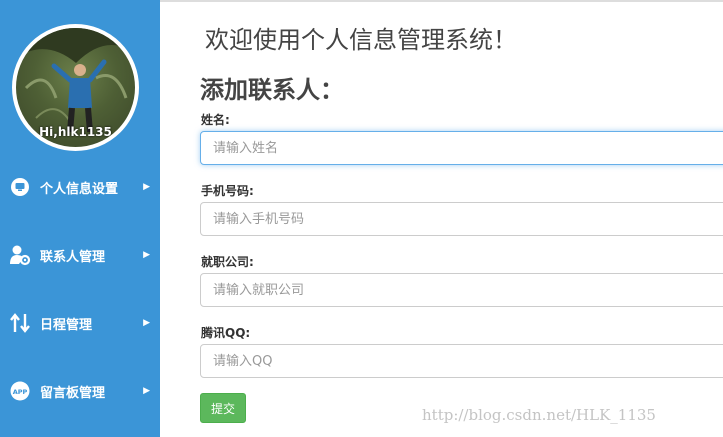  I want to click on nav-item-message-board: APP 留言板管理 ▶, so click(80, 391).